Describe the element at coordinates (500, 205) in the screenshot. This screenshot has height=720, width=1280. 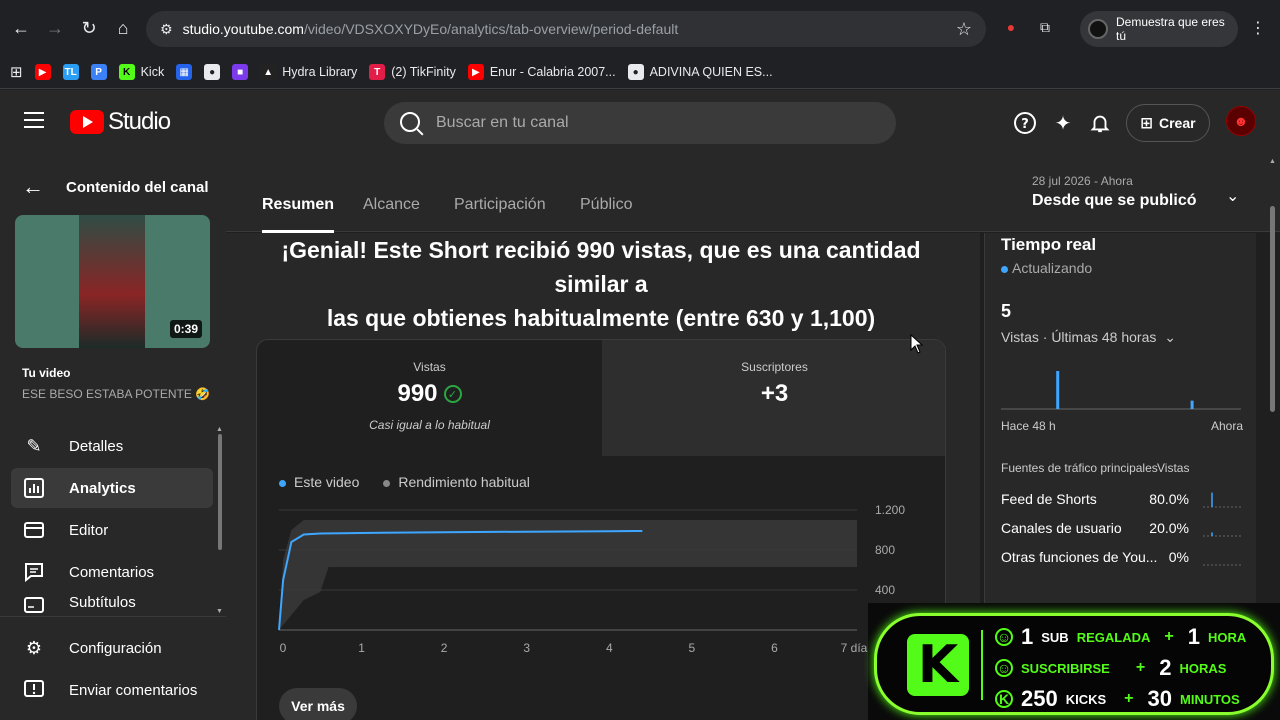
I see `tab-engagement: Participación` at that location.